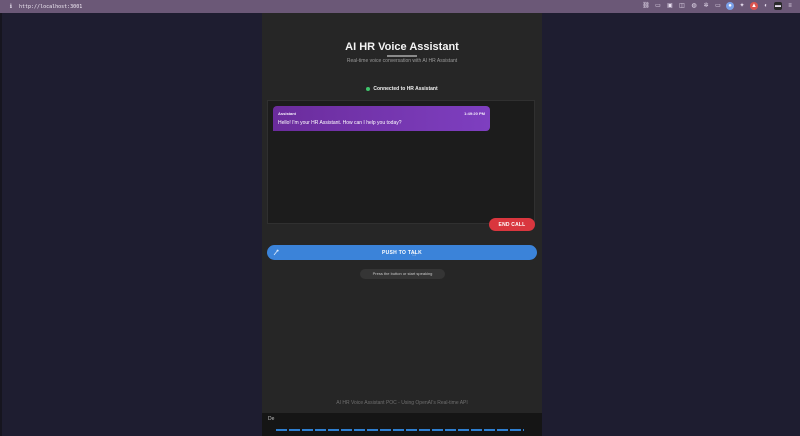 The width and height of the screenshot is (800, 436). What do you see at coordinates (400, 430) in the screenshot?
I see `audio-level-line` at bounding box center [400, 430].